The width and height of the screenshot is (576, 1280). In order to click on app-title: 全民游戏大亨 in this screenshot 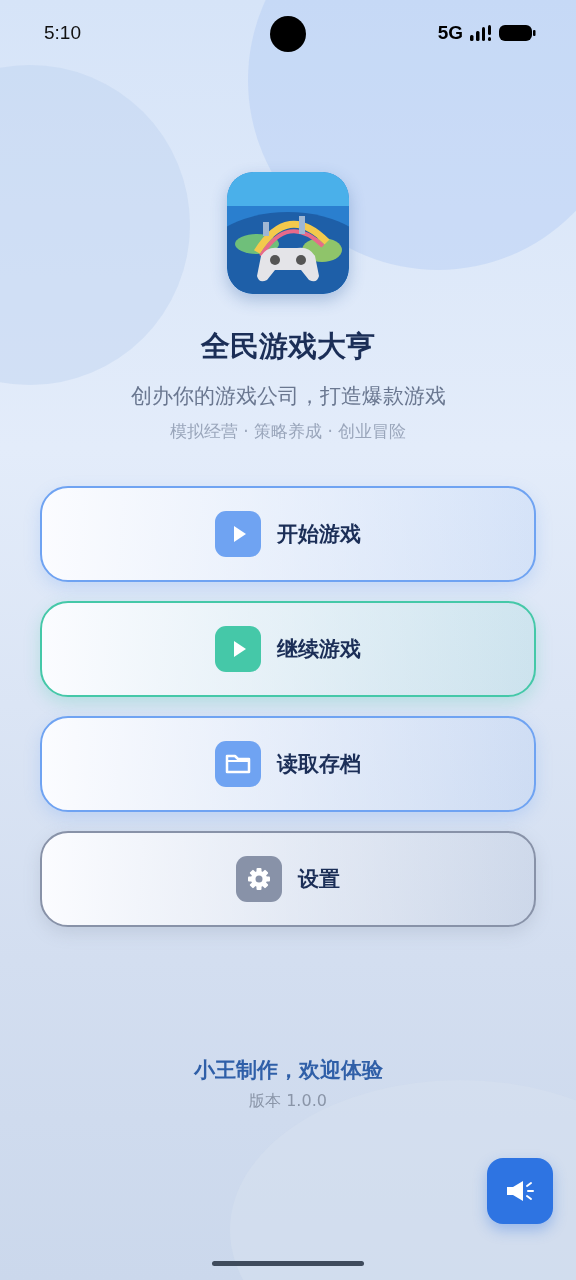, I will do `click(288, 346)`.